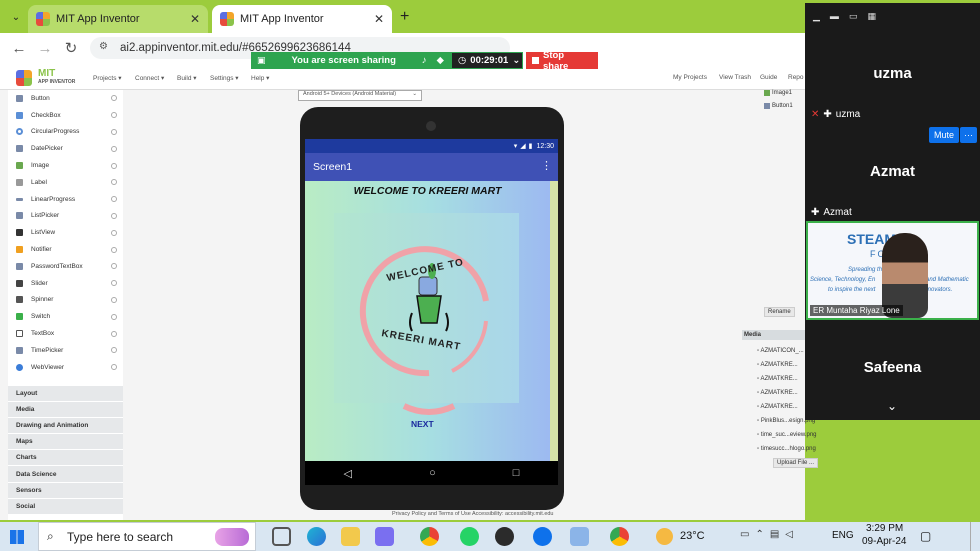 The image size is (980, 551). I want to click on media-item: ▫ PinkBlus...esign.png, so click(786, 425).